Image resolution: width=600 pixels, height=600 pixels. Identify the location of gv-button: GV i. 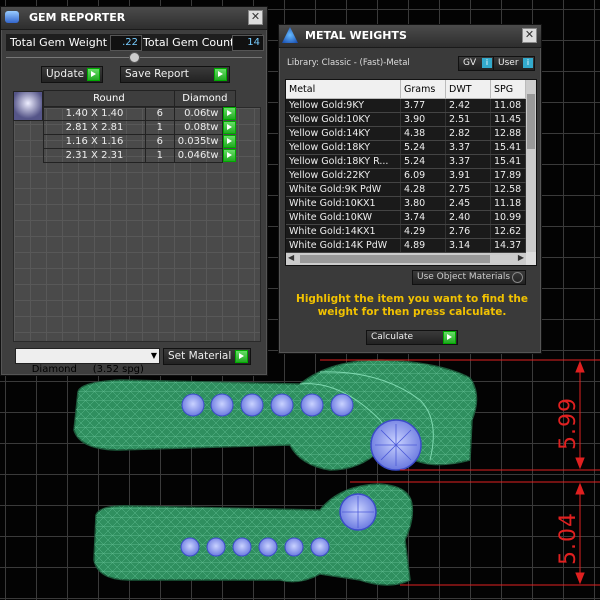
(476, 63).